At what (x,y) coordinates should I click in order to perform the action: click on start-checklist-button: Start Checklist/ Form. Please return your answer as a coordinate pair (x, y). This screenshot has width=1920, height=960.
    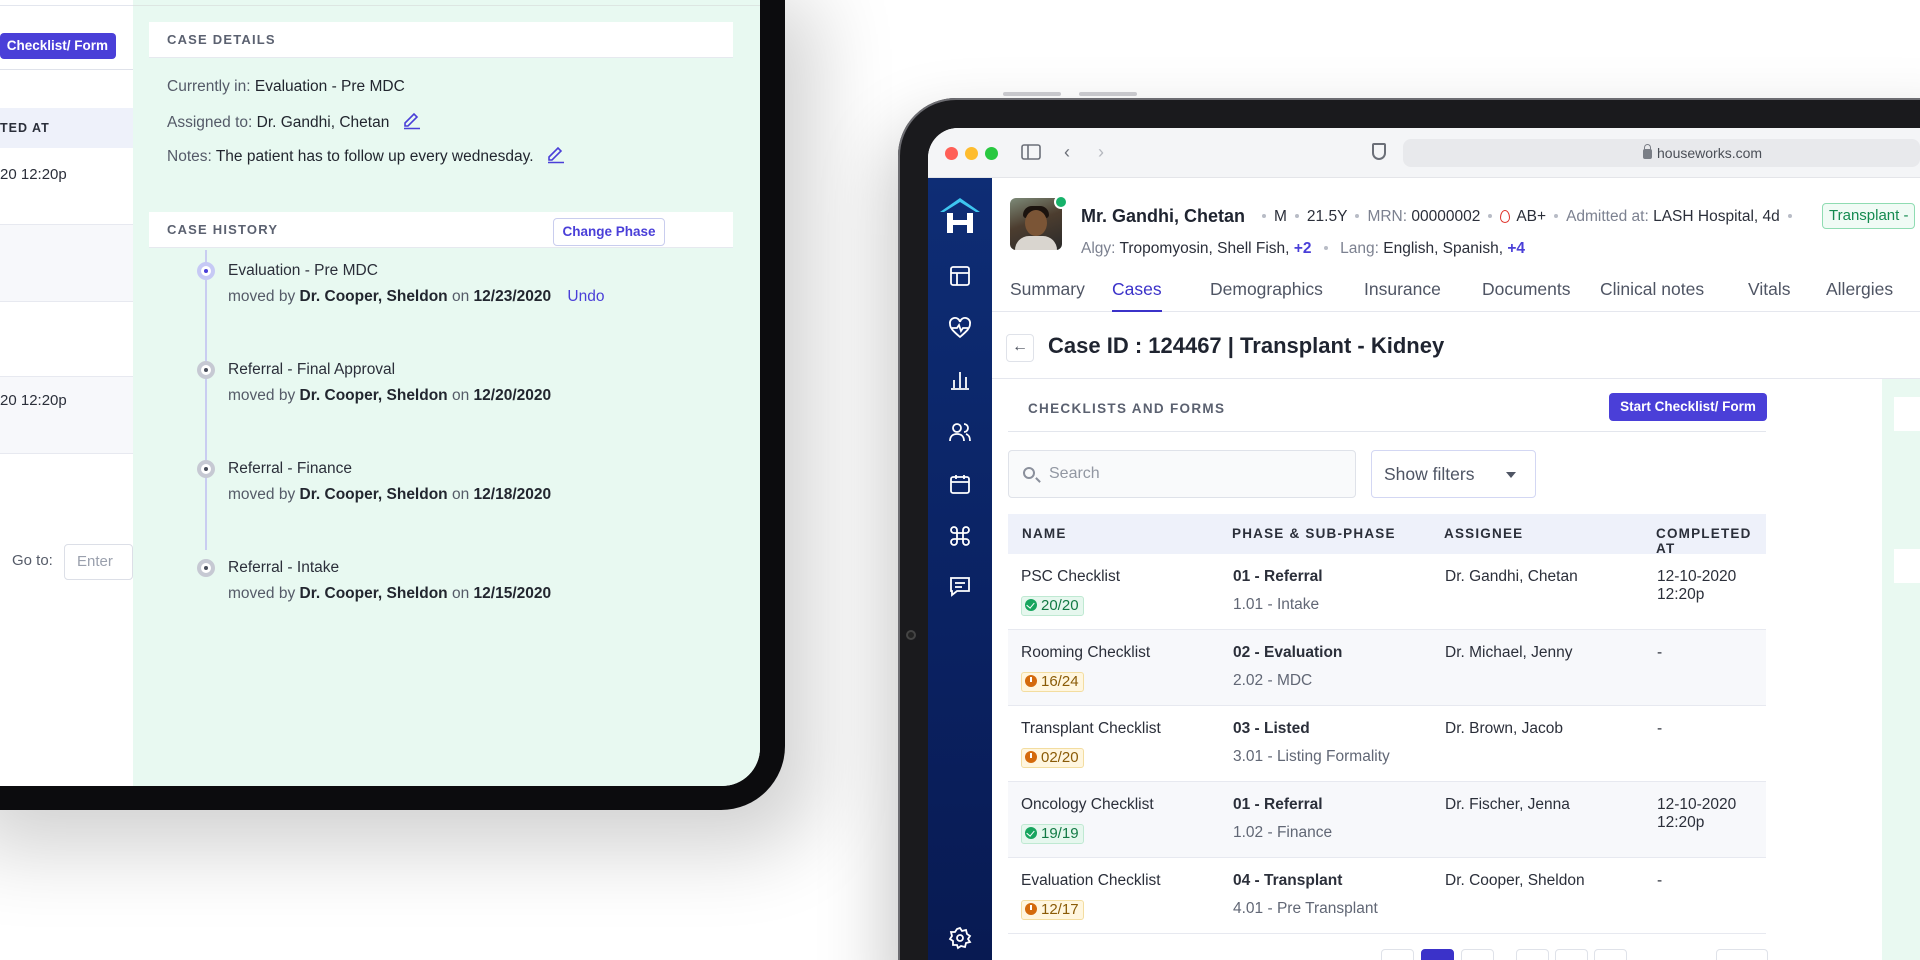
    Looking at the image, I should click on (1688, 407).